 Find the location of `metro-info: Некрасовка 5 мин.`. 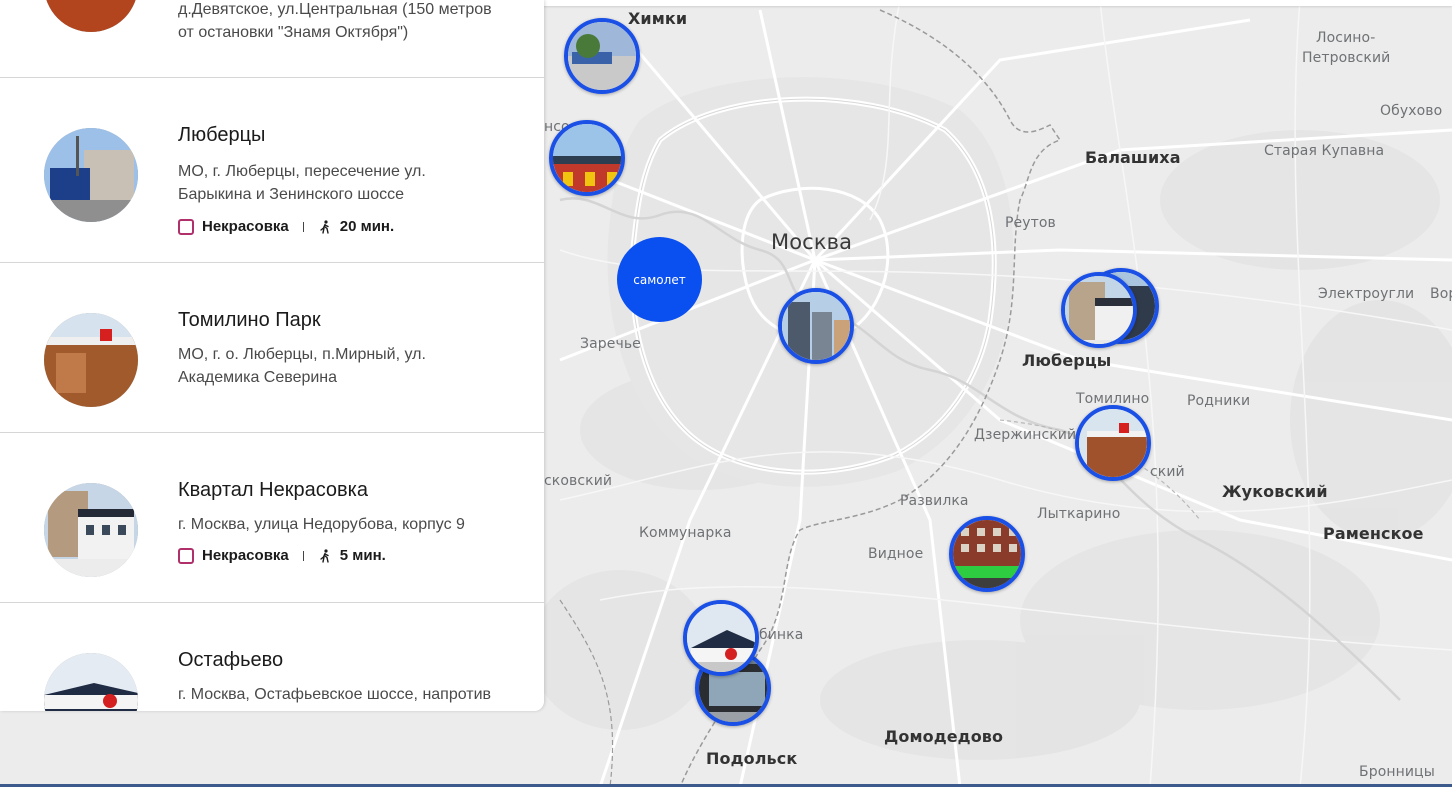

metro-info: Некрасовка 5 мин. is located at coordinates (282, 555).